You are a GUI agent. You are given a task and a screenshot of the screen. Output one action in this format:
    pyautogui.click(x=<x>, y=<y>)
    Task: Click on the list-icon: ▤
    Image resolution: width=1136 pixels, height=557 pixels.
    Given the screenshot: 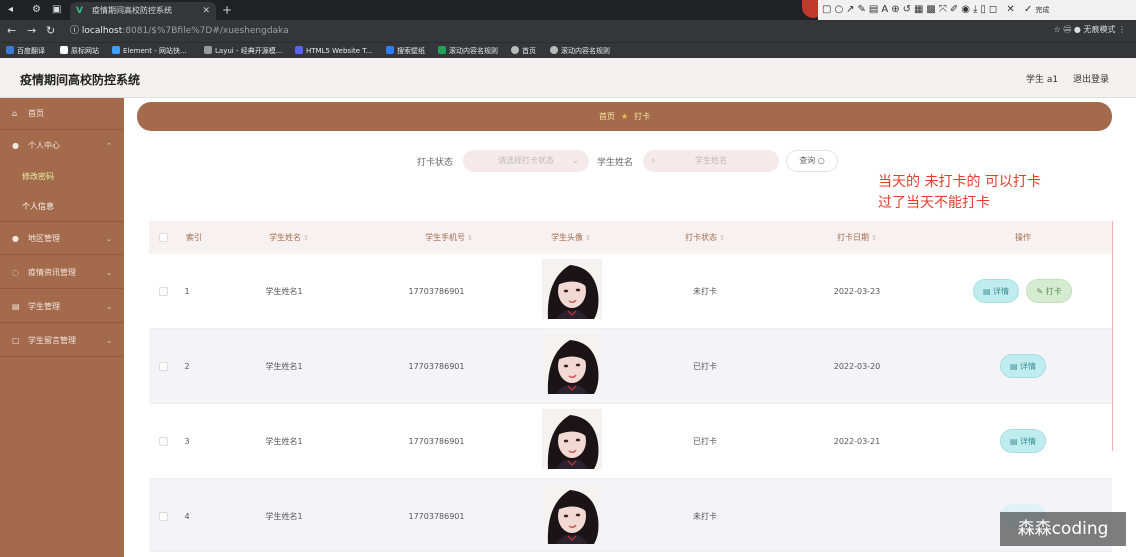 What is the action you would take?
    pyautogui.click(x=16, y=306)
    